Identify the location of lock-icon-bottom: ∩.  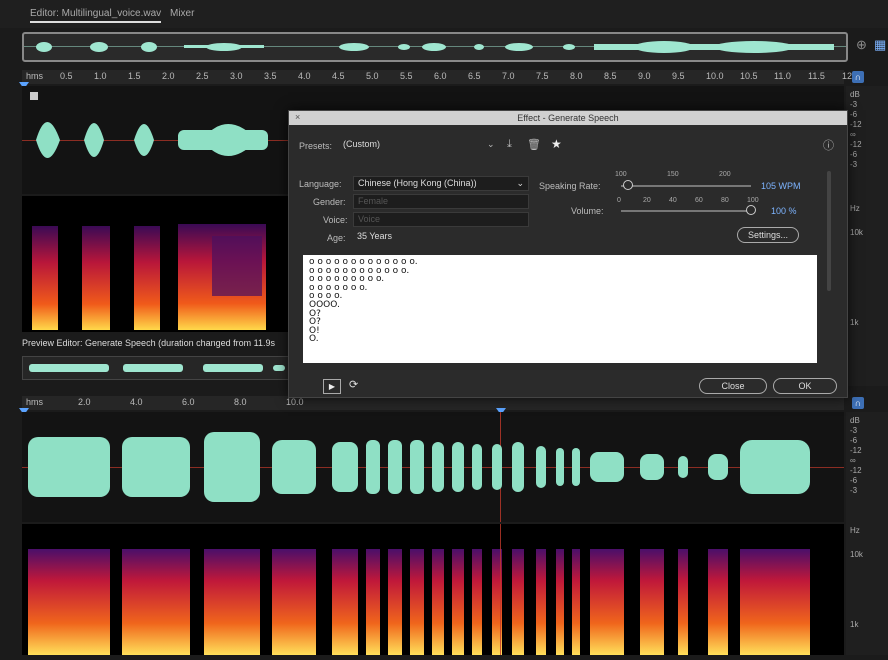
(858, 403).